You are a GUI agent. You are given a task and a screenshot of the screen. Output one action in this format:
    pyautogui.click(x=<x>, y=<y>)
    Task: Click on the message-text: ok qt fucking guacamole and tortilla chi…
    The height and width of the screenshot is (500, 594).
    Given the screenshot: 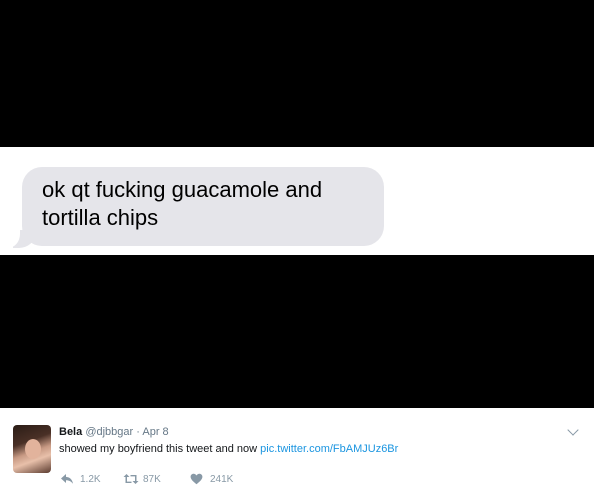 What is the action you would take?
    pyautogui.click(x=182, y=203)
    